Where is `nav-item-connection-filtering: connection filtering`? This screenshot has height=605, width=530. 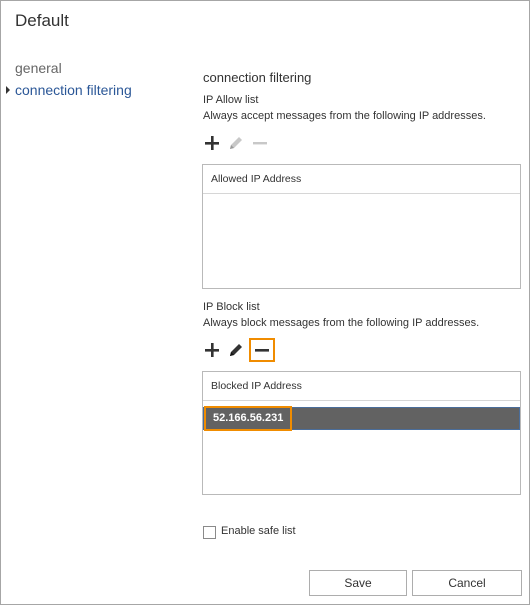 nav-item-connection-filtering: connection filtering is located at coordinates (96, 90).